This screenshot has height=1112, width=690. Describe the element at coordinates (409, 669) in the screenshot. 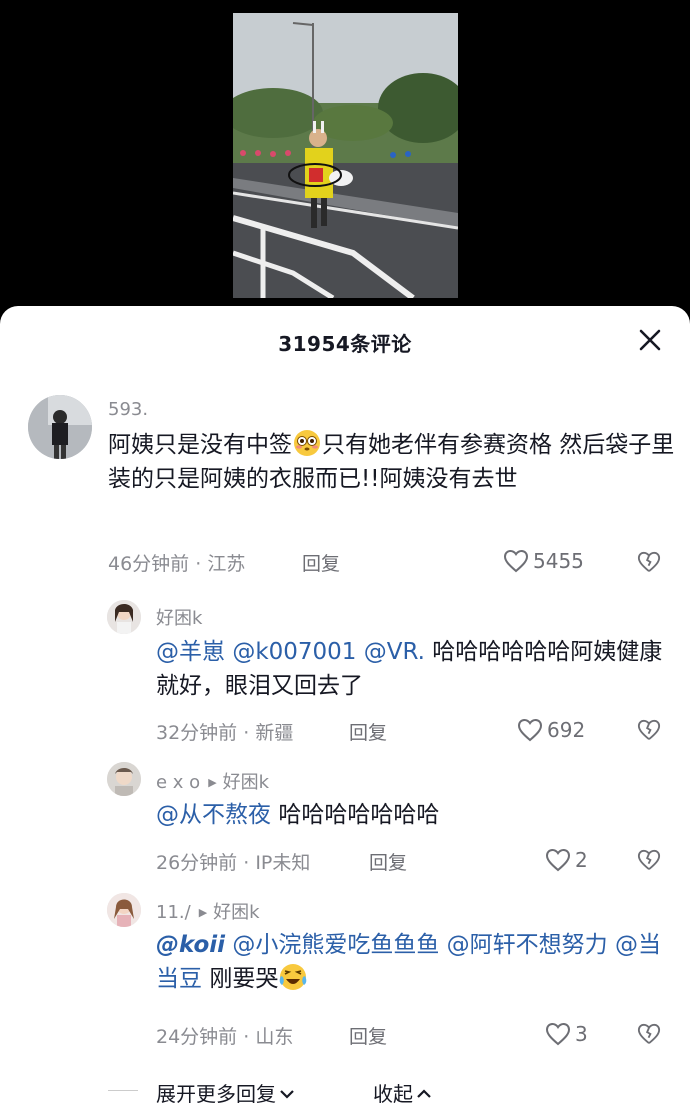

I see `comment-text: @羊崽 @k007001 @VR. 哈哈哈哈哈哈阿姨健康就好，眼泪又回去了` at that location.